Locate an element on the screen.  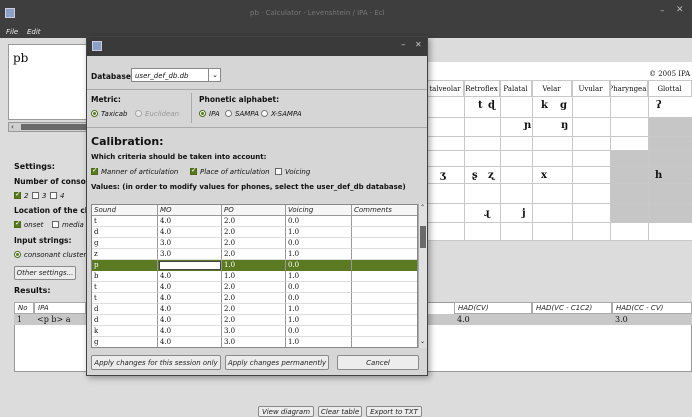
ipa-symbol: ɲ is located at coordinates (527, 125).